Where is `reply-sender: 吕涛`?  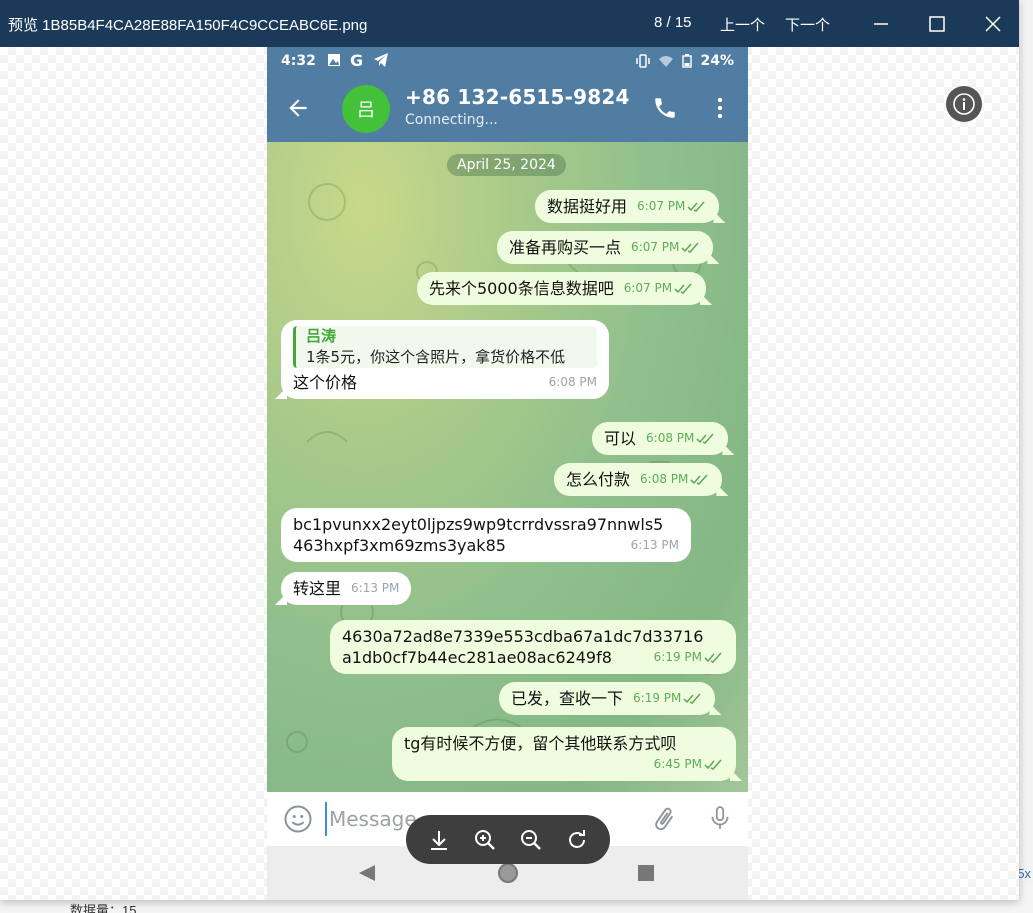
reply-sender: 吕涛 is located at coordinates (321, 336).